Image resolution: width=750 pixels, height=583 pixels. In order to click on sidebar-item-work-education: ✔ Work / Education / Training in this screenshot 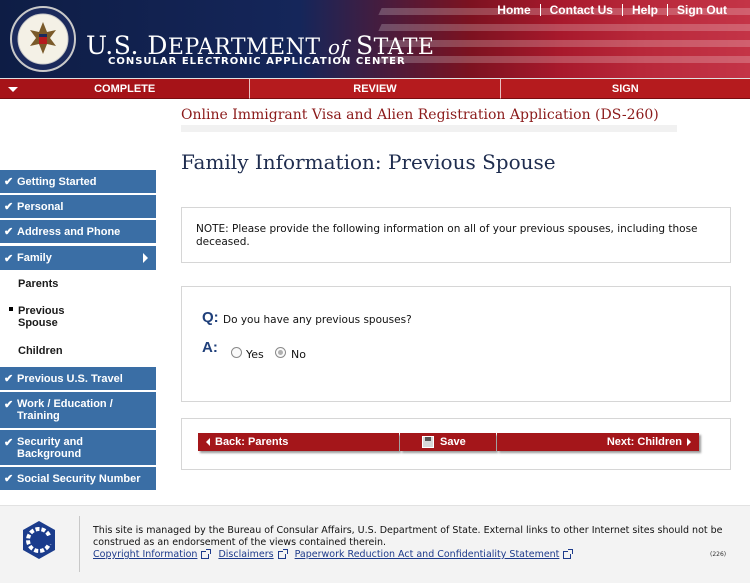, I will do `click(78, 410)`.